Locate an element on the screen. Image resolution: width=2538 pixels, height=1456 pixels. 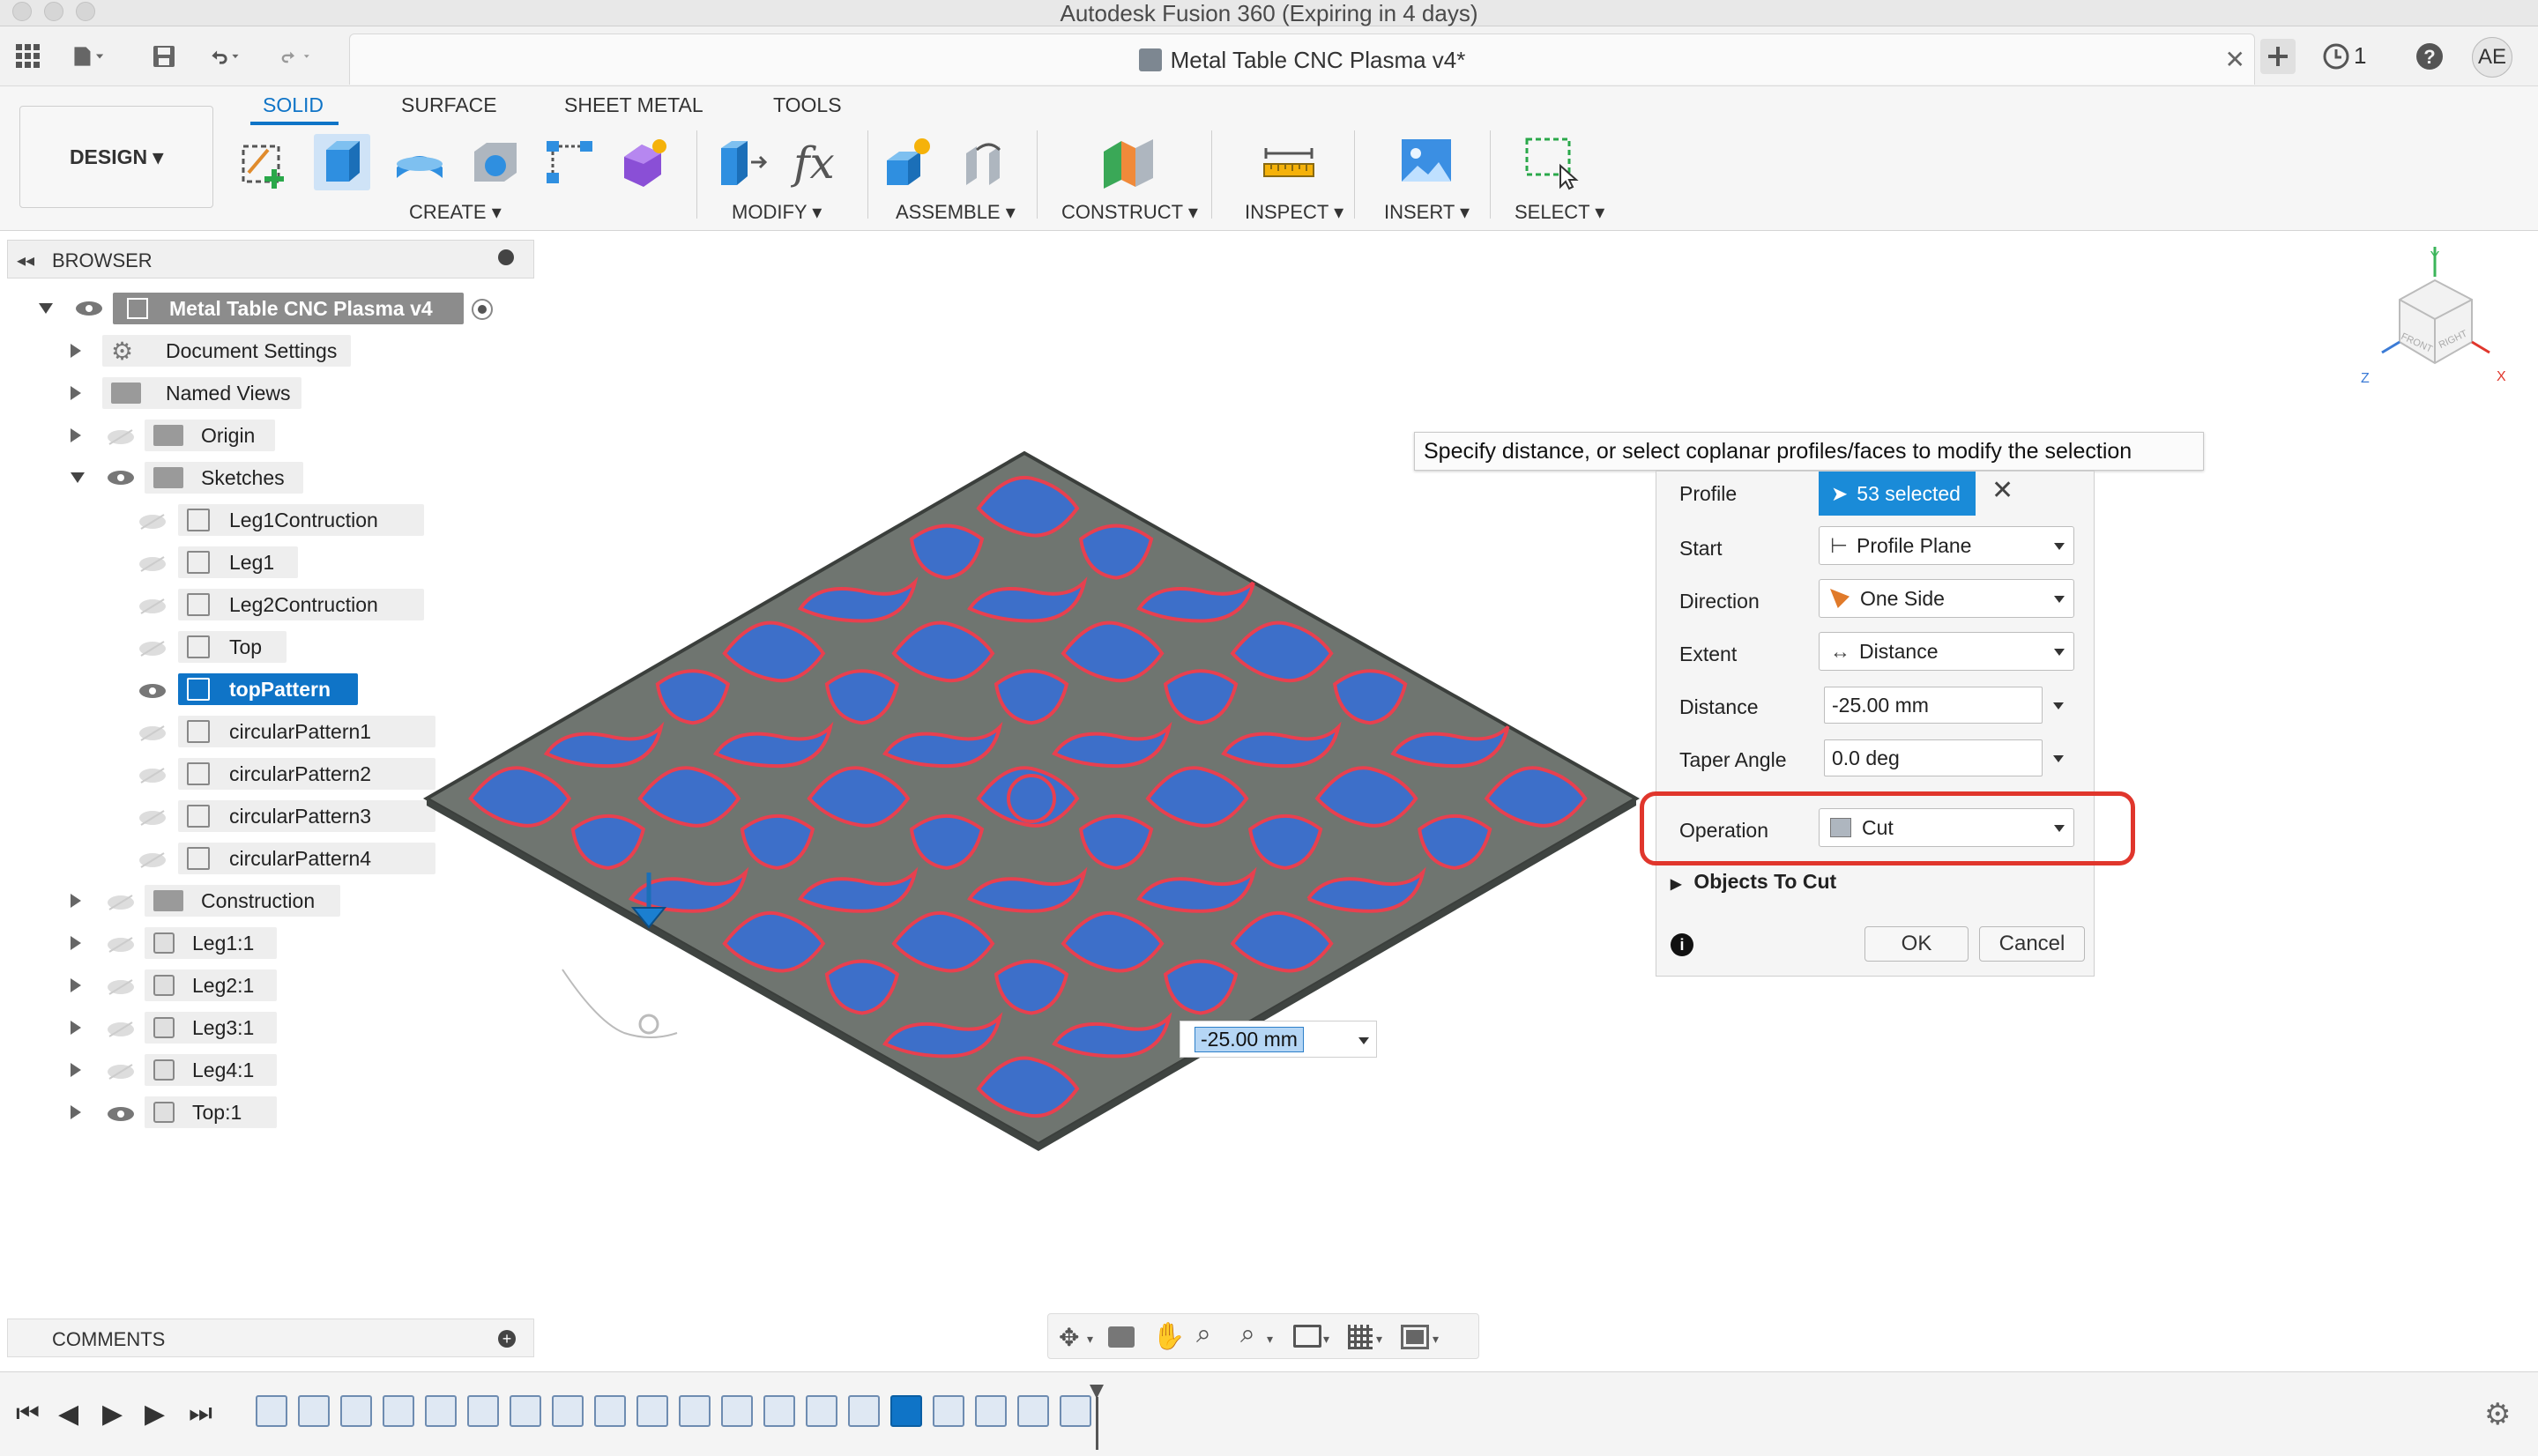
taper-caret-icon is located at coordinates (2058, 758).